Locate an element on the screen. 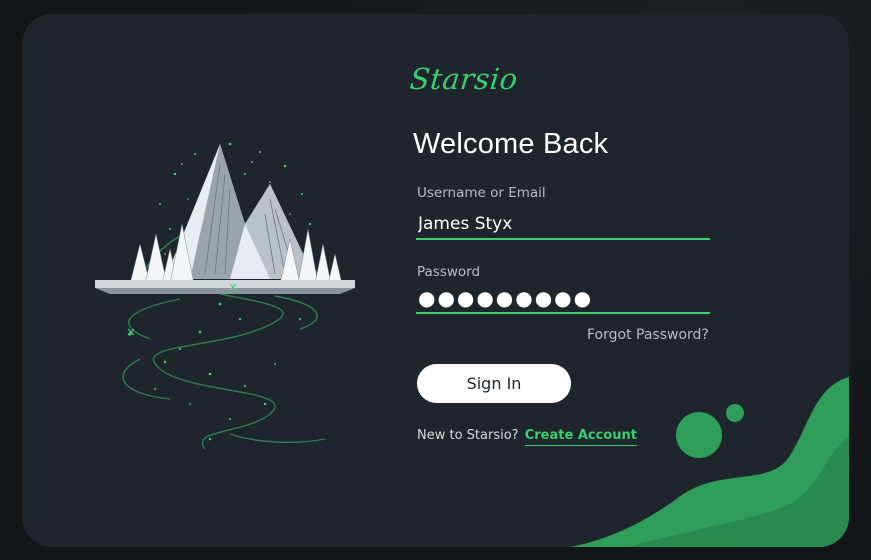 Image resolution: width=871 pixels, height=560 pixels. forgot-password-link: Forgot Password? is located at coordinates (648, 335).